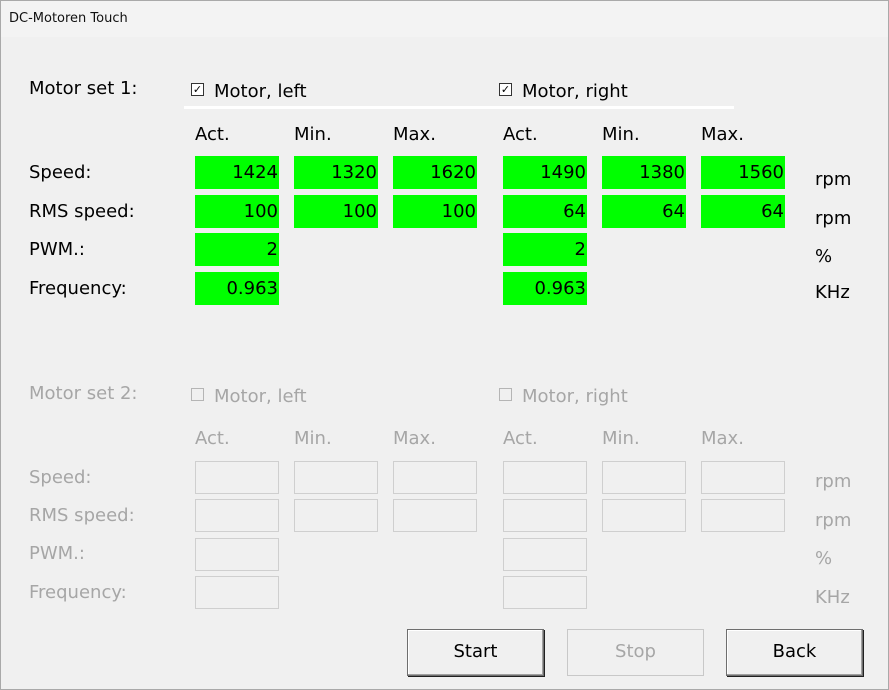 The image size is (889, 690). Describe the element at coordinates (832, 292) in the screenshot. I see `unit-freq-set-1: KHz` at that location.